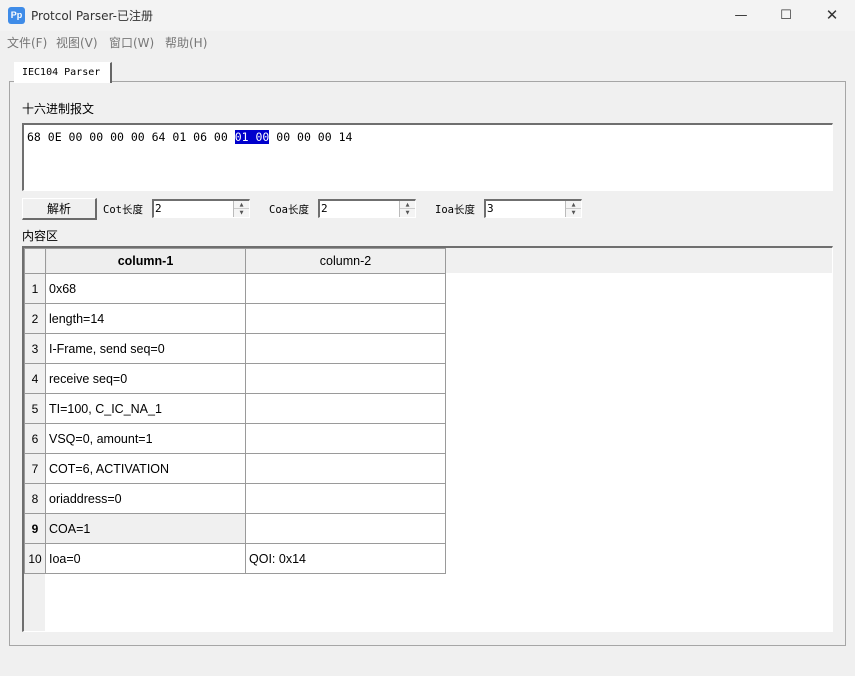 The height and width of the screenshot is (676, 855). I want to click on cell-column-1: VSQ=0, amount=1, so click(145, 438).